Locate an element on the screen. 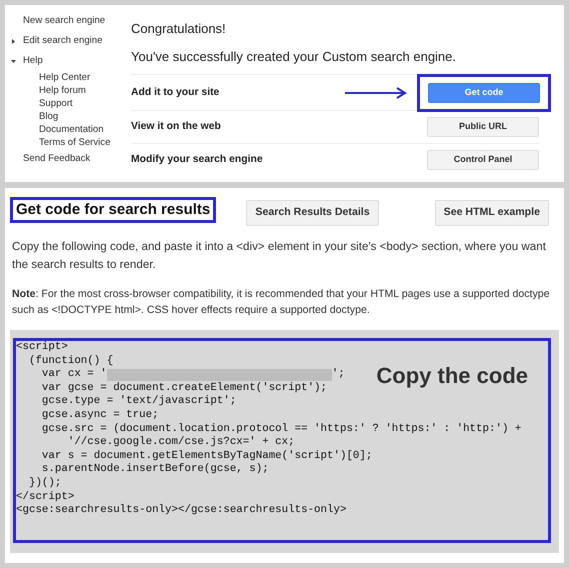  sidebar-sublink: Blog is located at coordinates (81, 116).